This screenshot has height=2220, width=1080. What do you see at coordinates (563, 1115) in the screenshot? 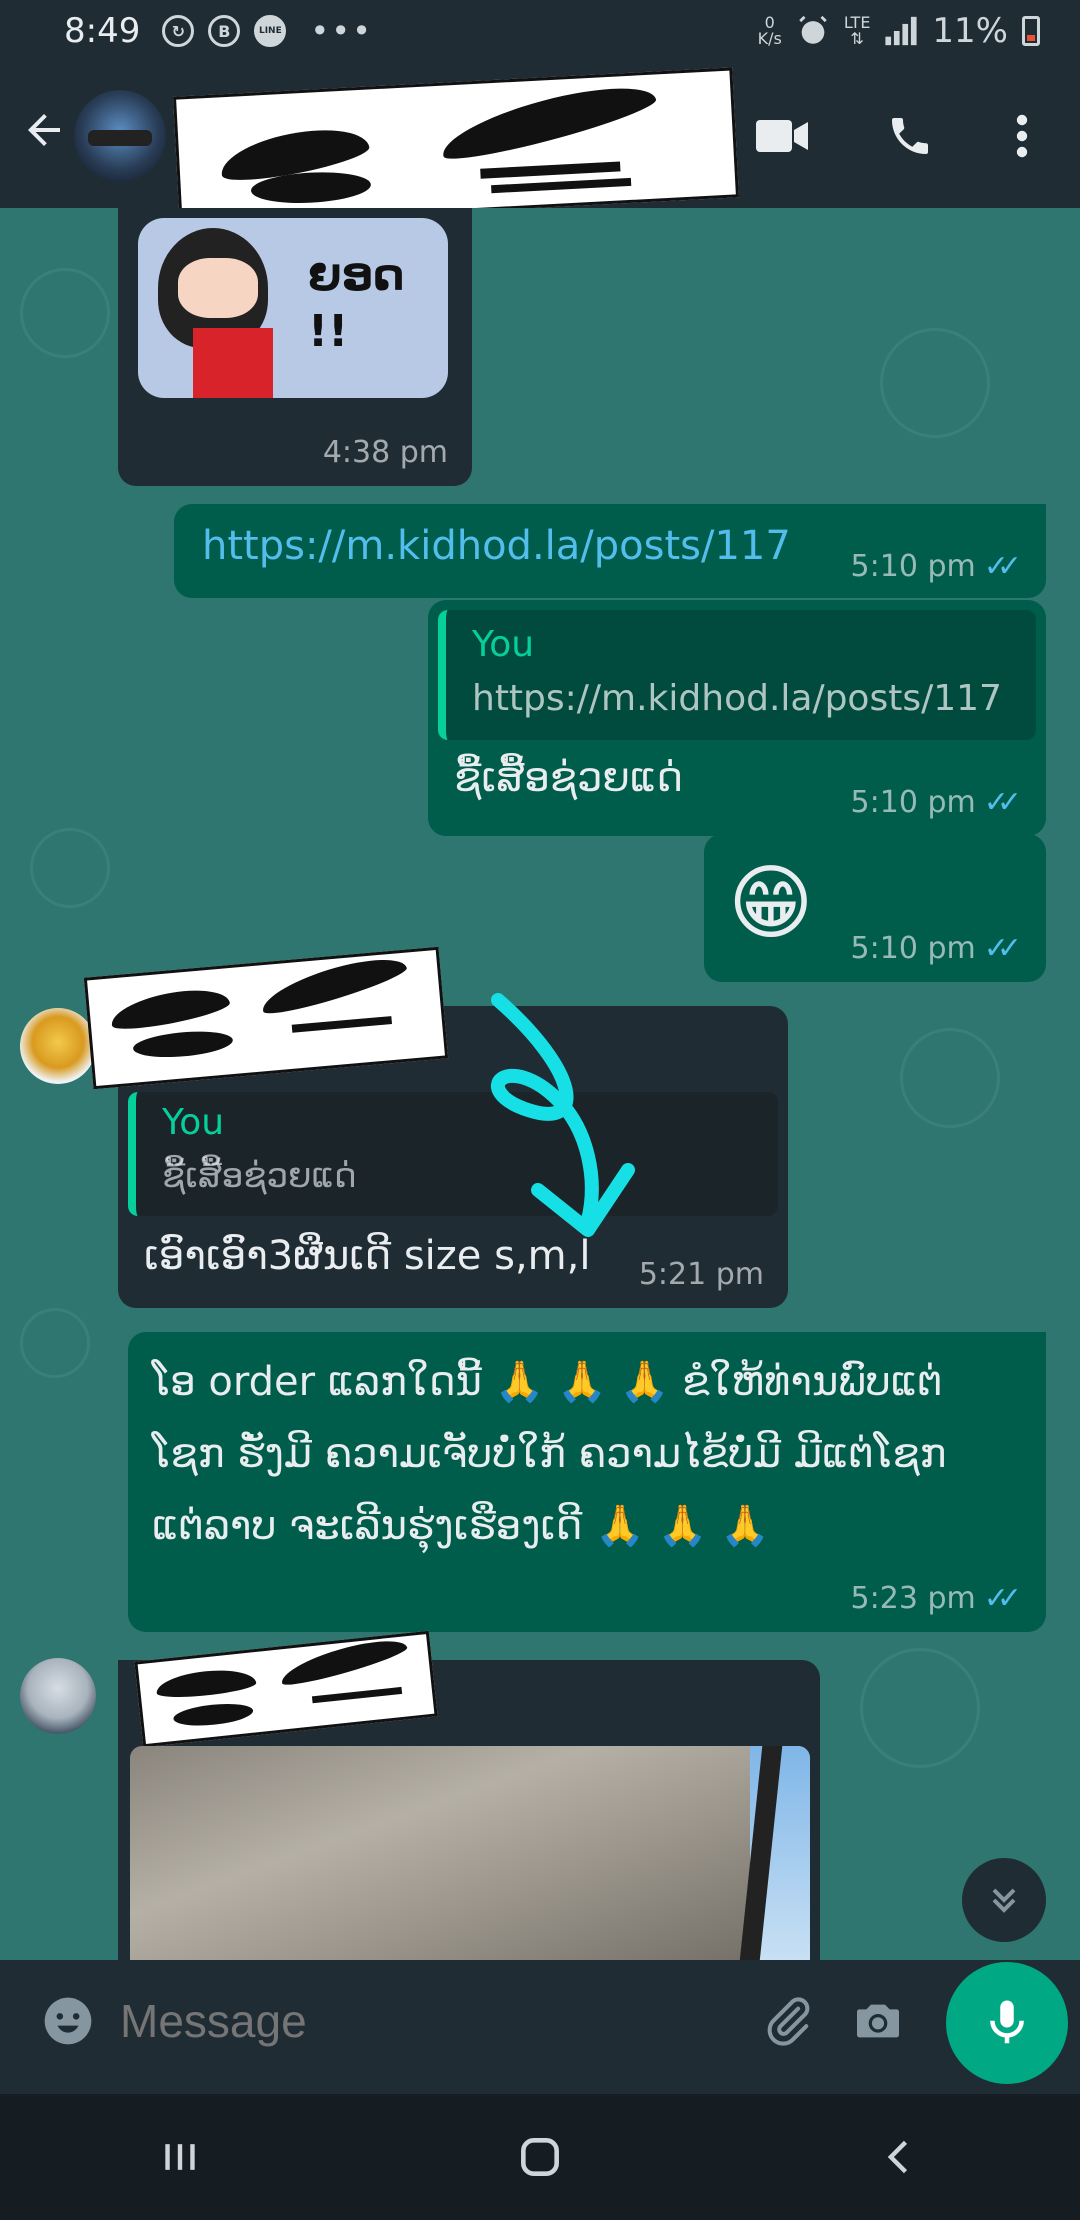
I see `arrow-annotation-icon` at bounding box center [563, 1115].